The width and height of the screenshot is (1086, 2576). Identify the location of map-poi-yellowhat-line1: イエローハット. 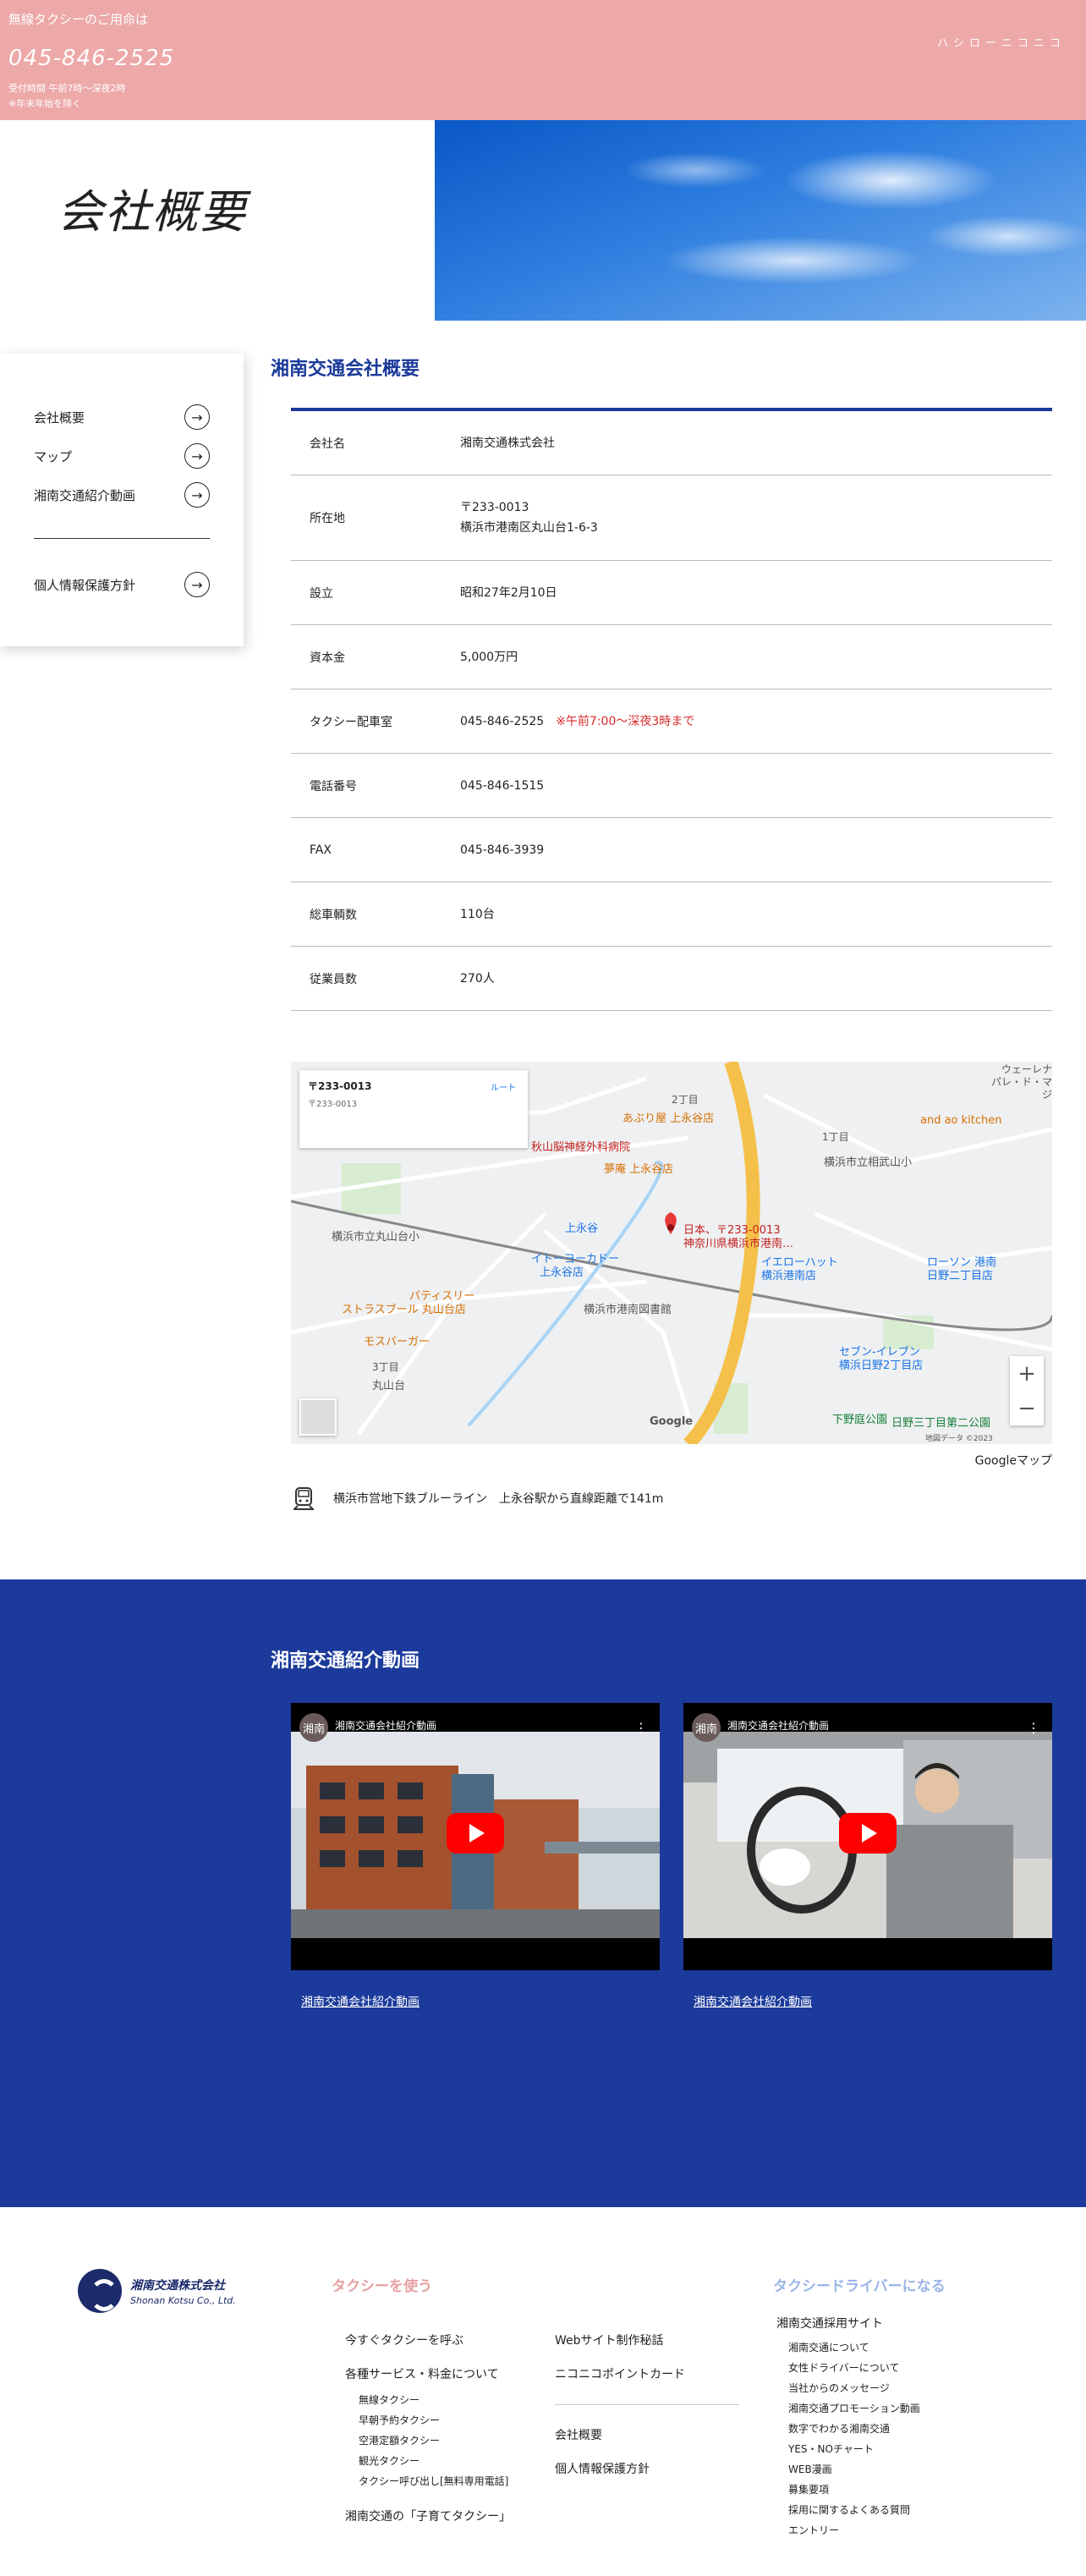
(800, 1262).